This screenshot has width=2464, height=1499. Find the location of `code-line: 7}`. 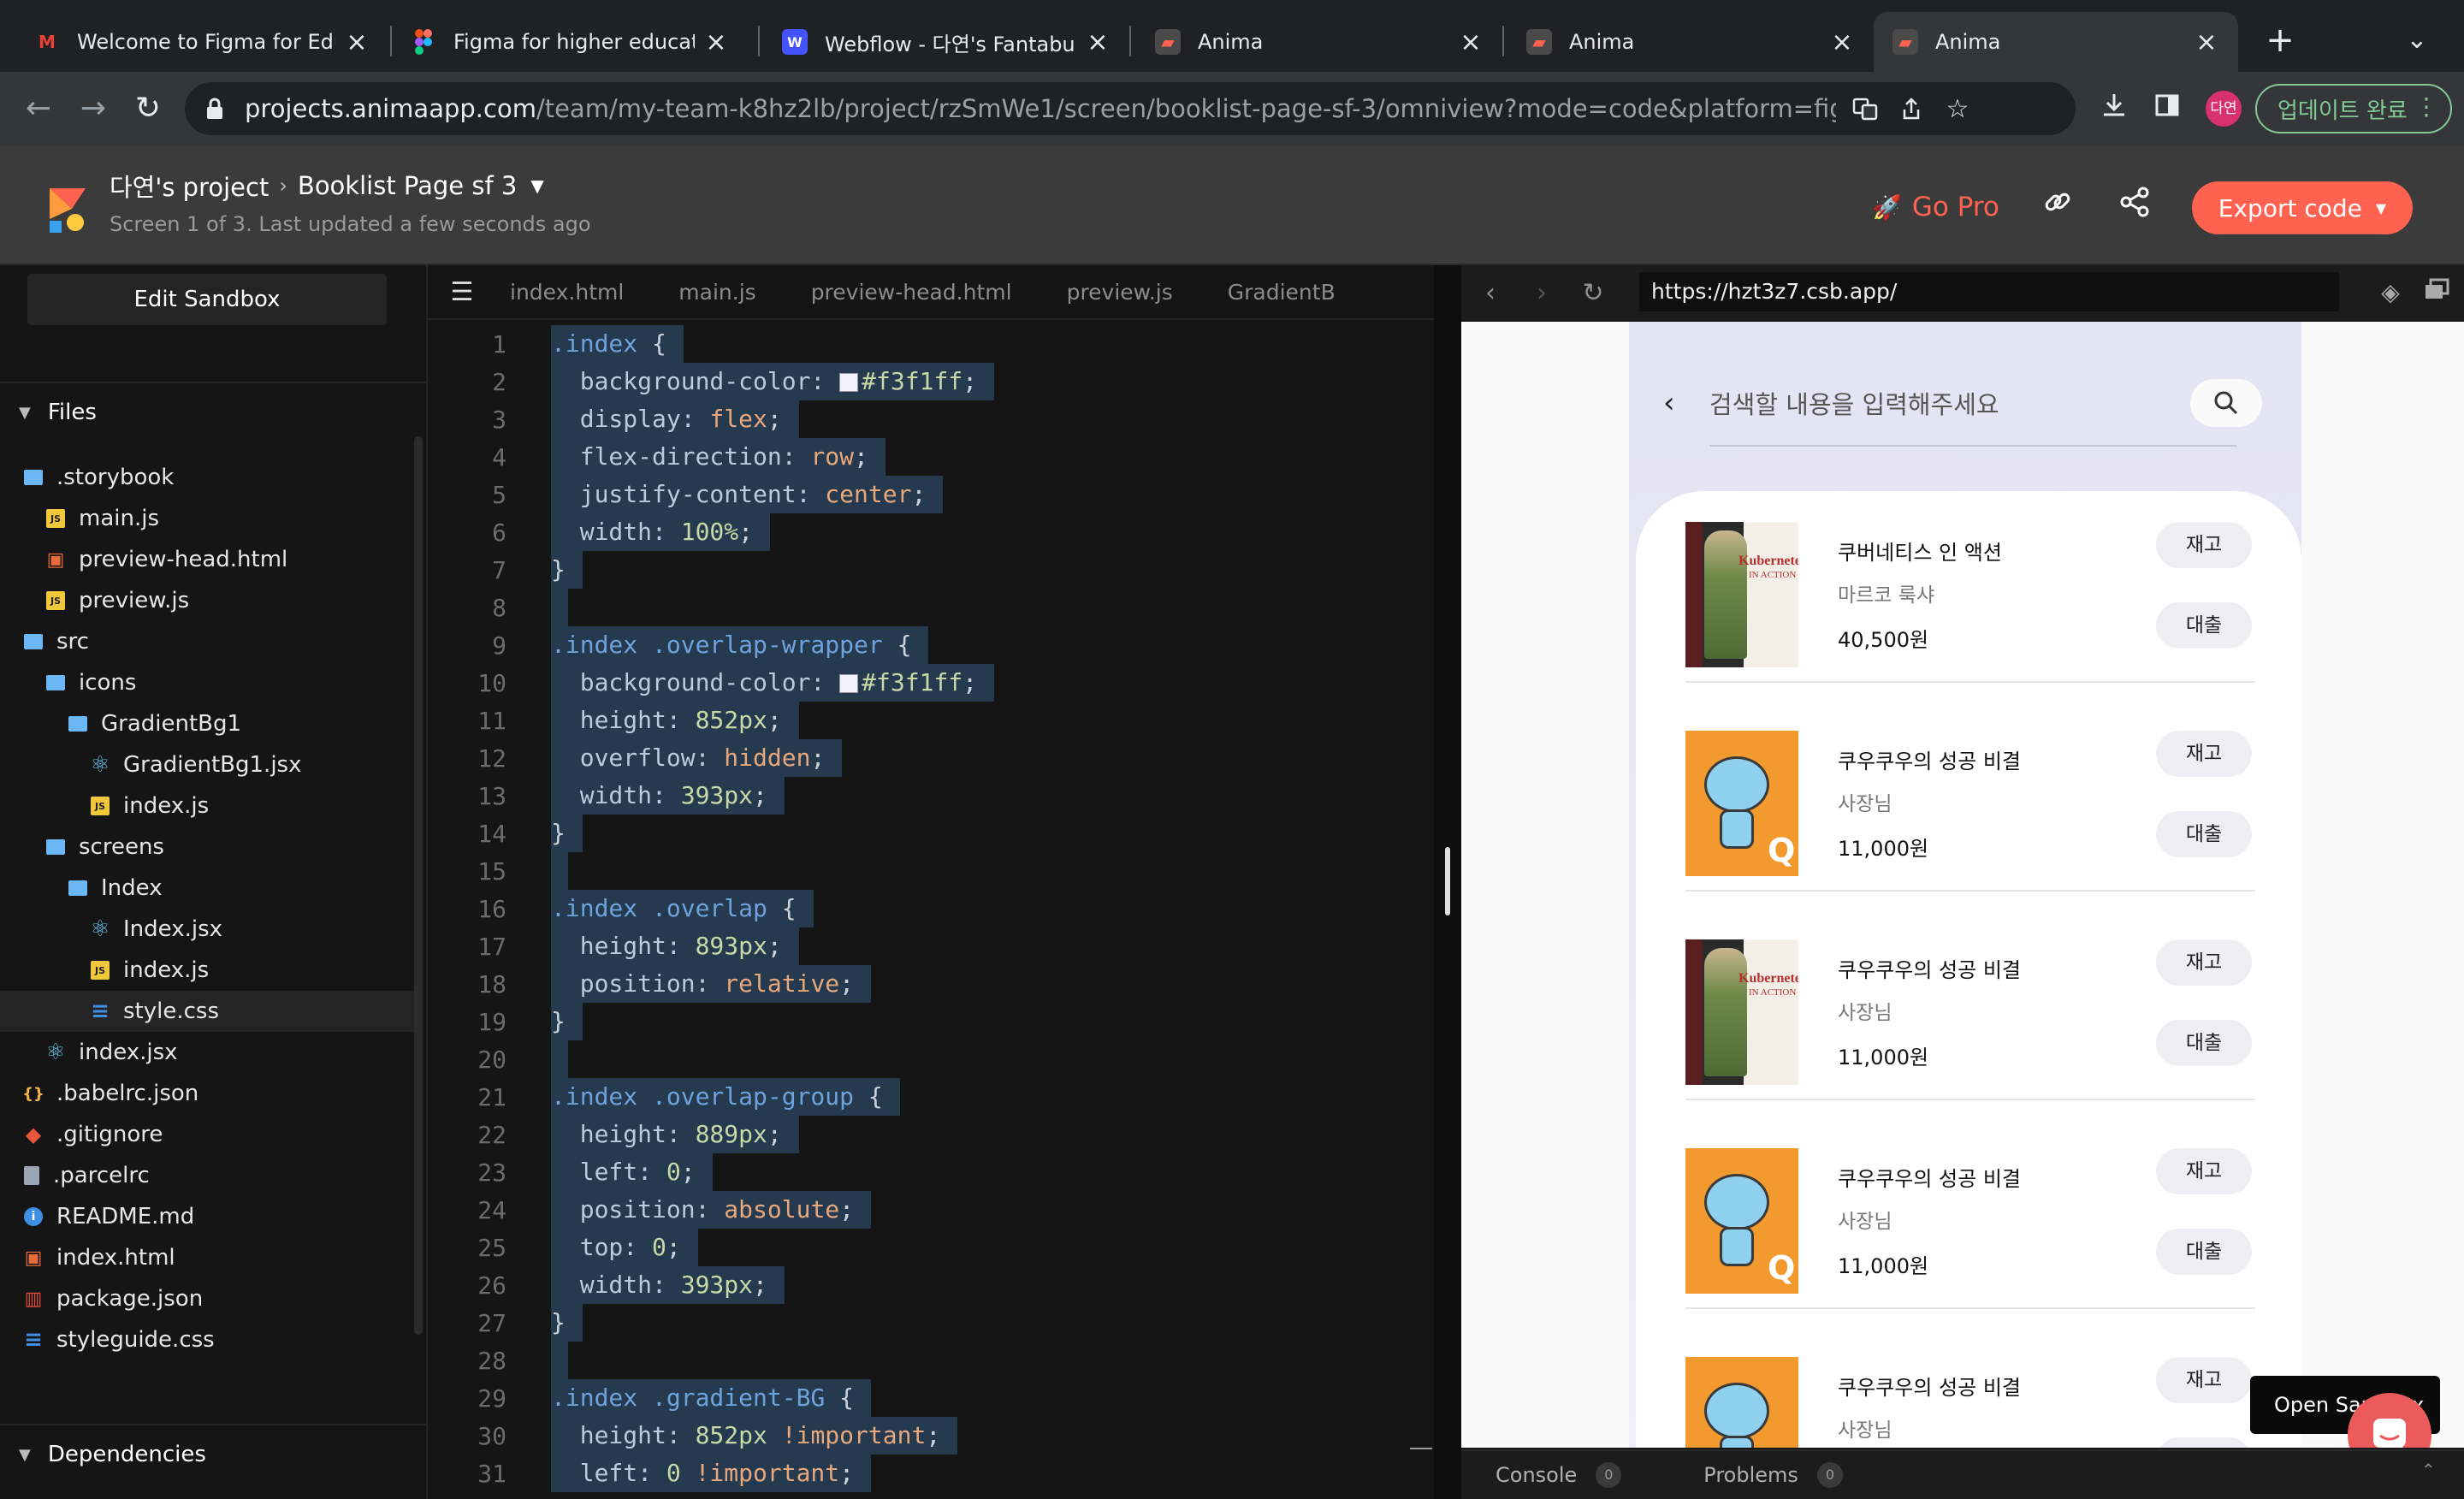

code-line: 7} is located at coordinates (931, 570).